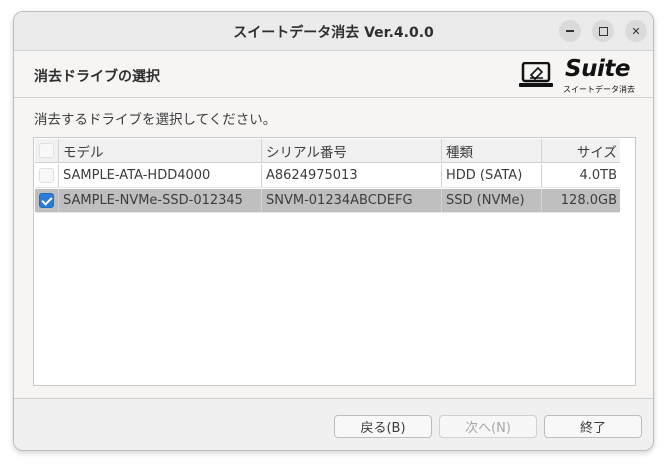 Image resolution: width=668 pixels, height=466 pixels. I want to click on finish-button: 終了, so click(593, 426).